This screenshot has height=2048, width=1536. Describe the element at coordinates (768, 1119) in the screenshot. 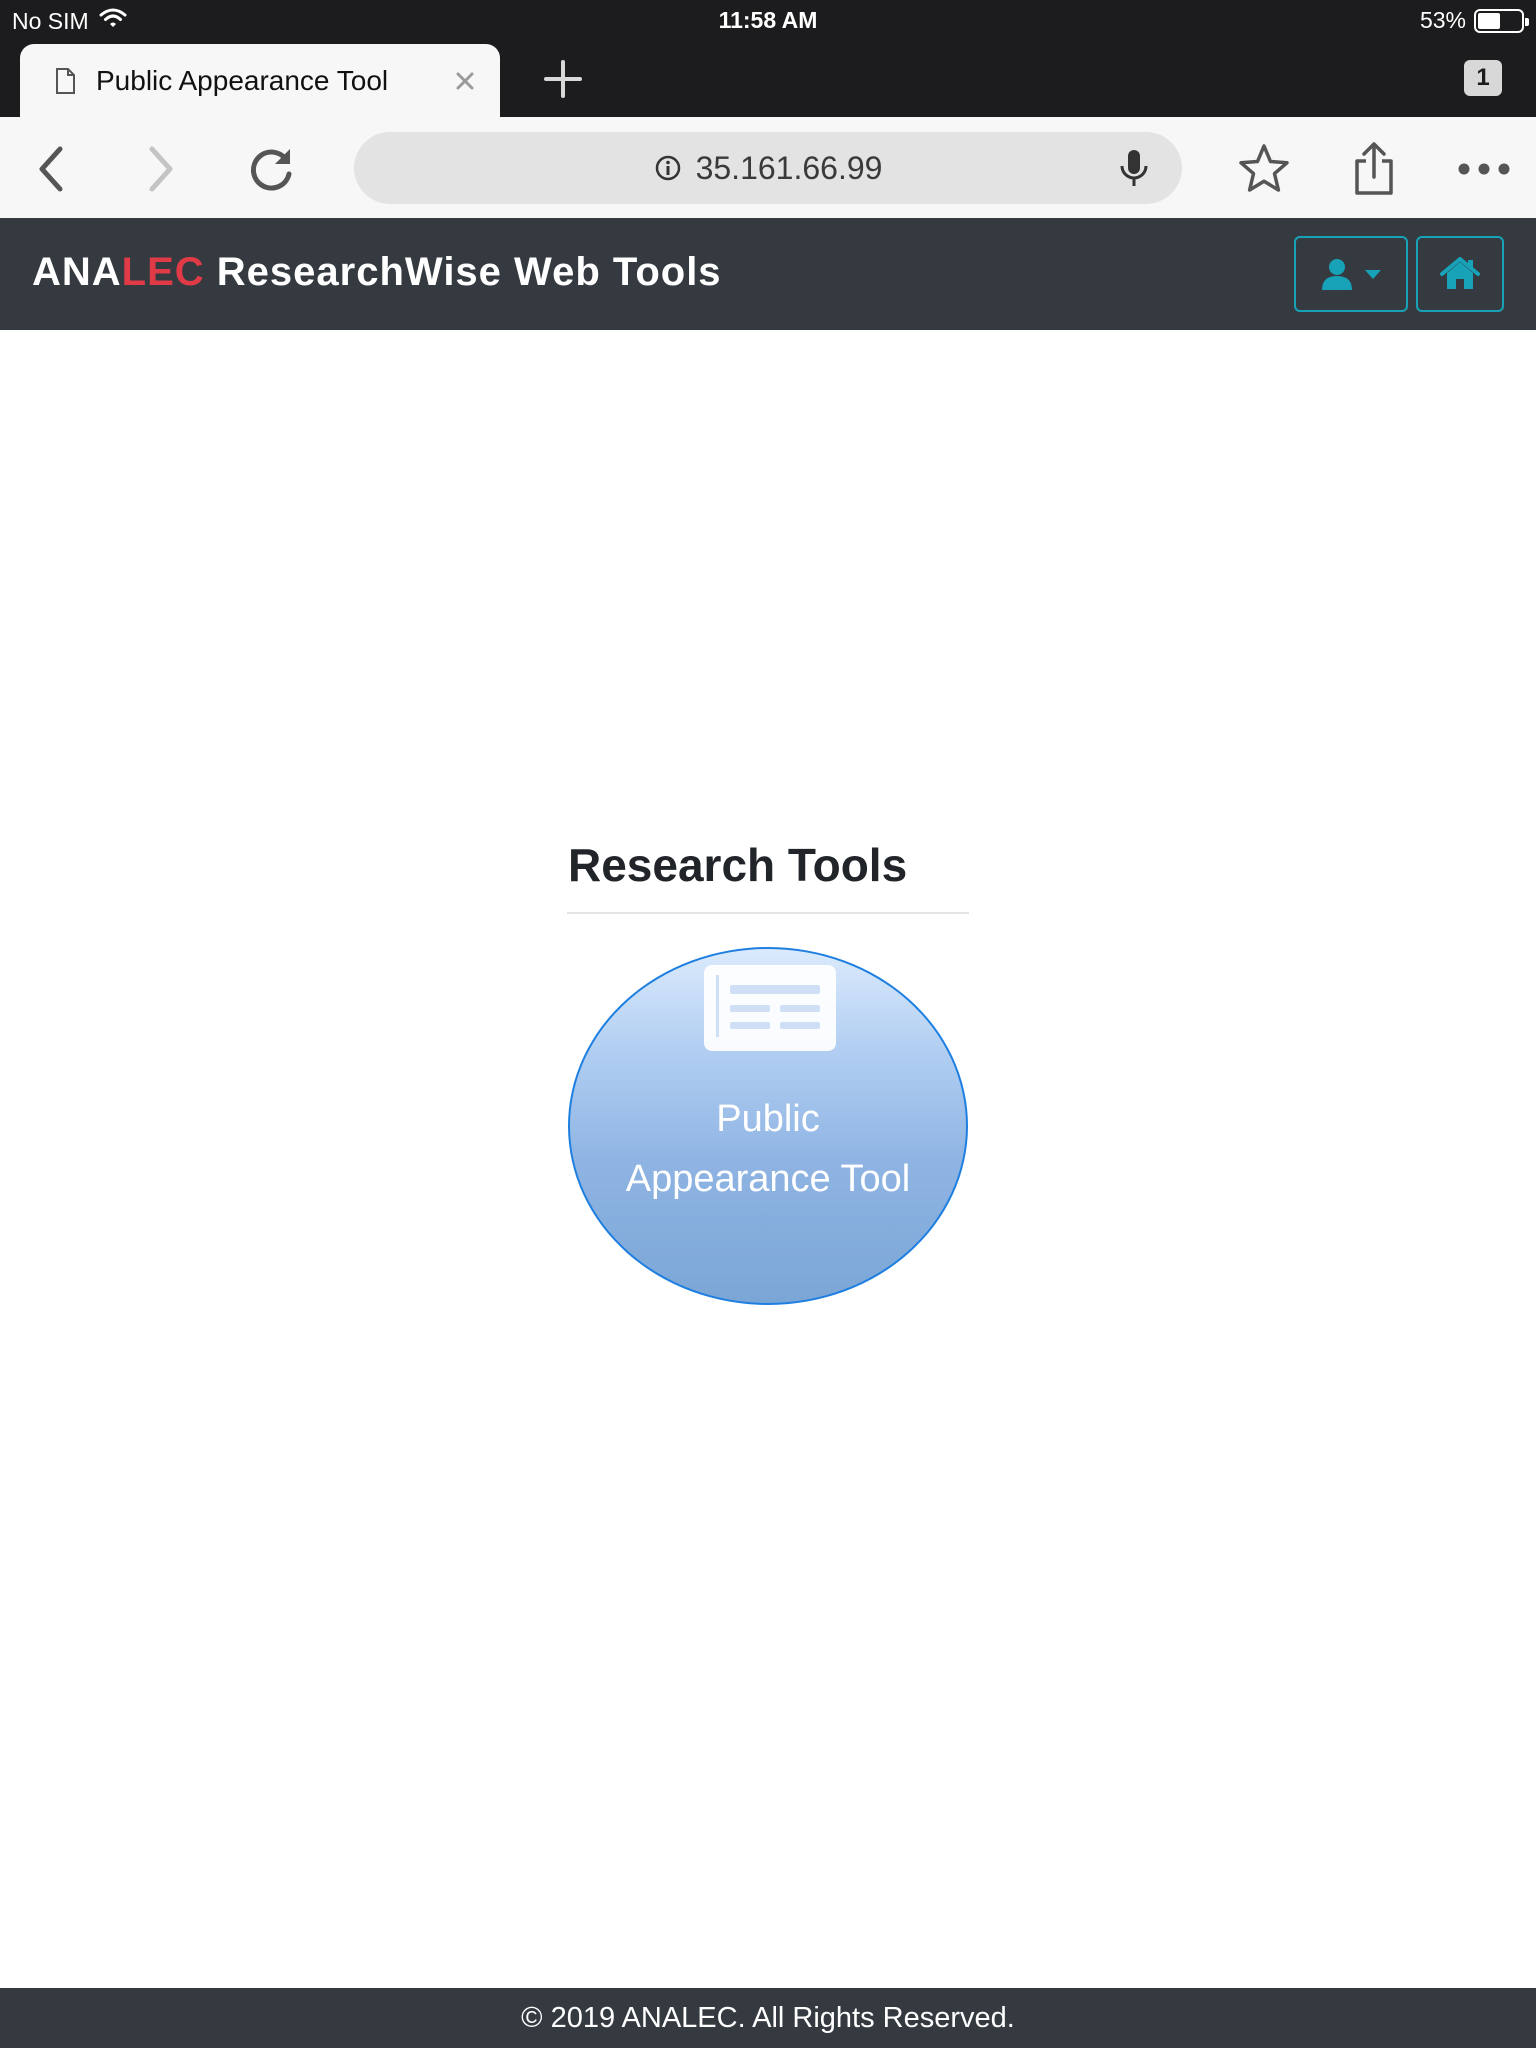

I see `tool-label-line1: Public` at that location.